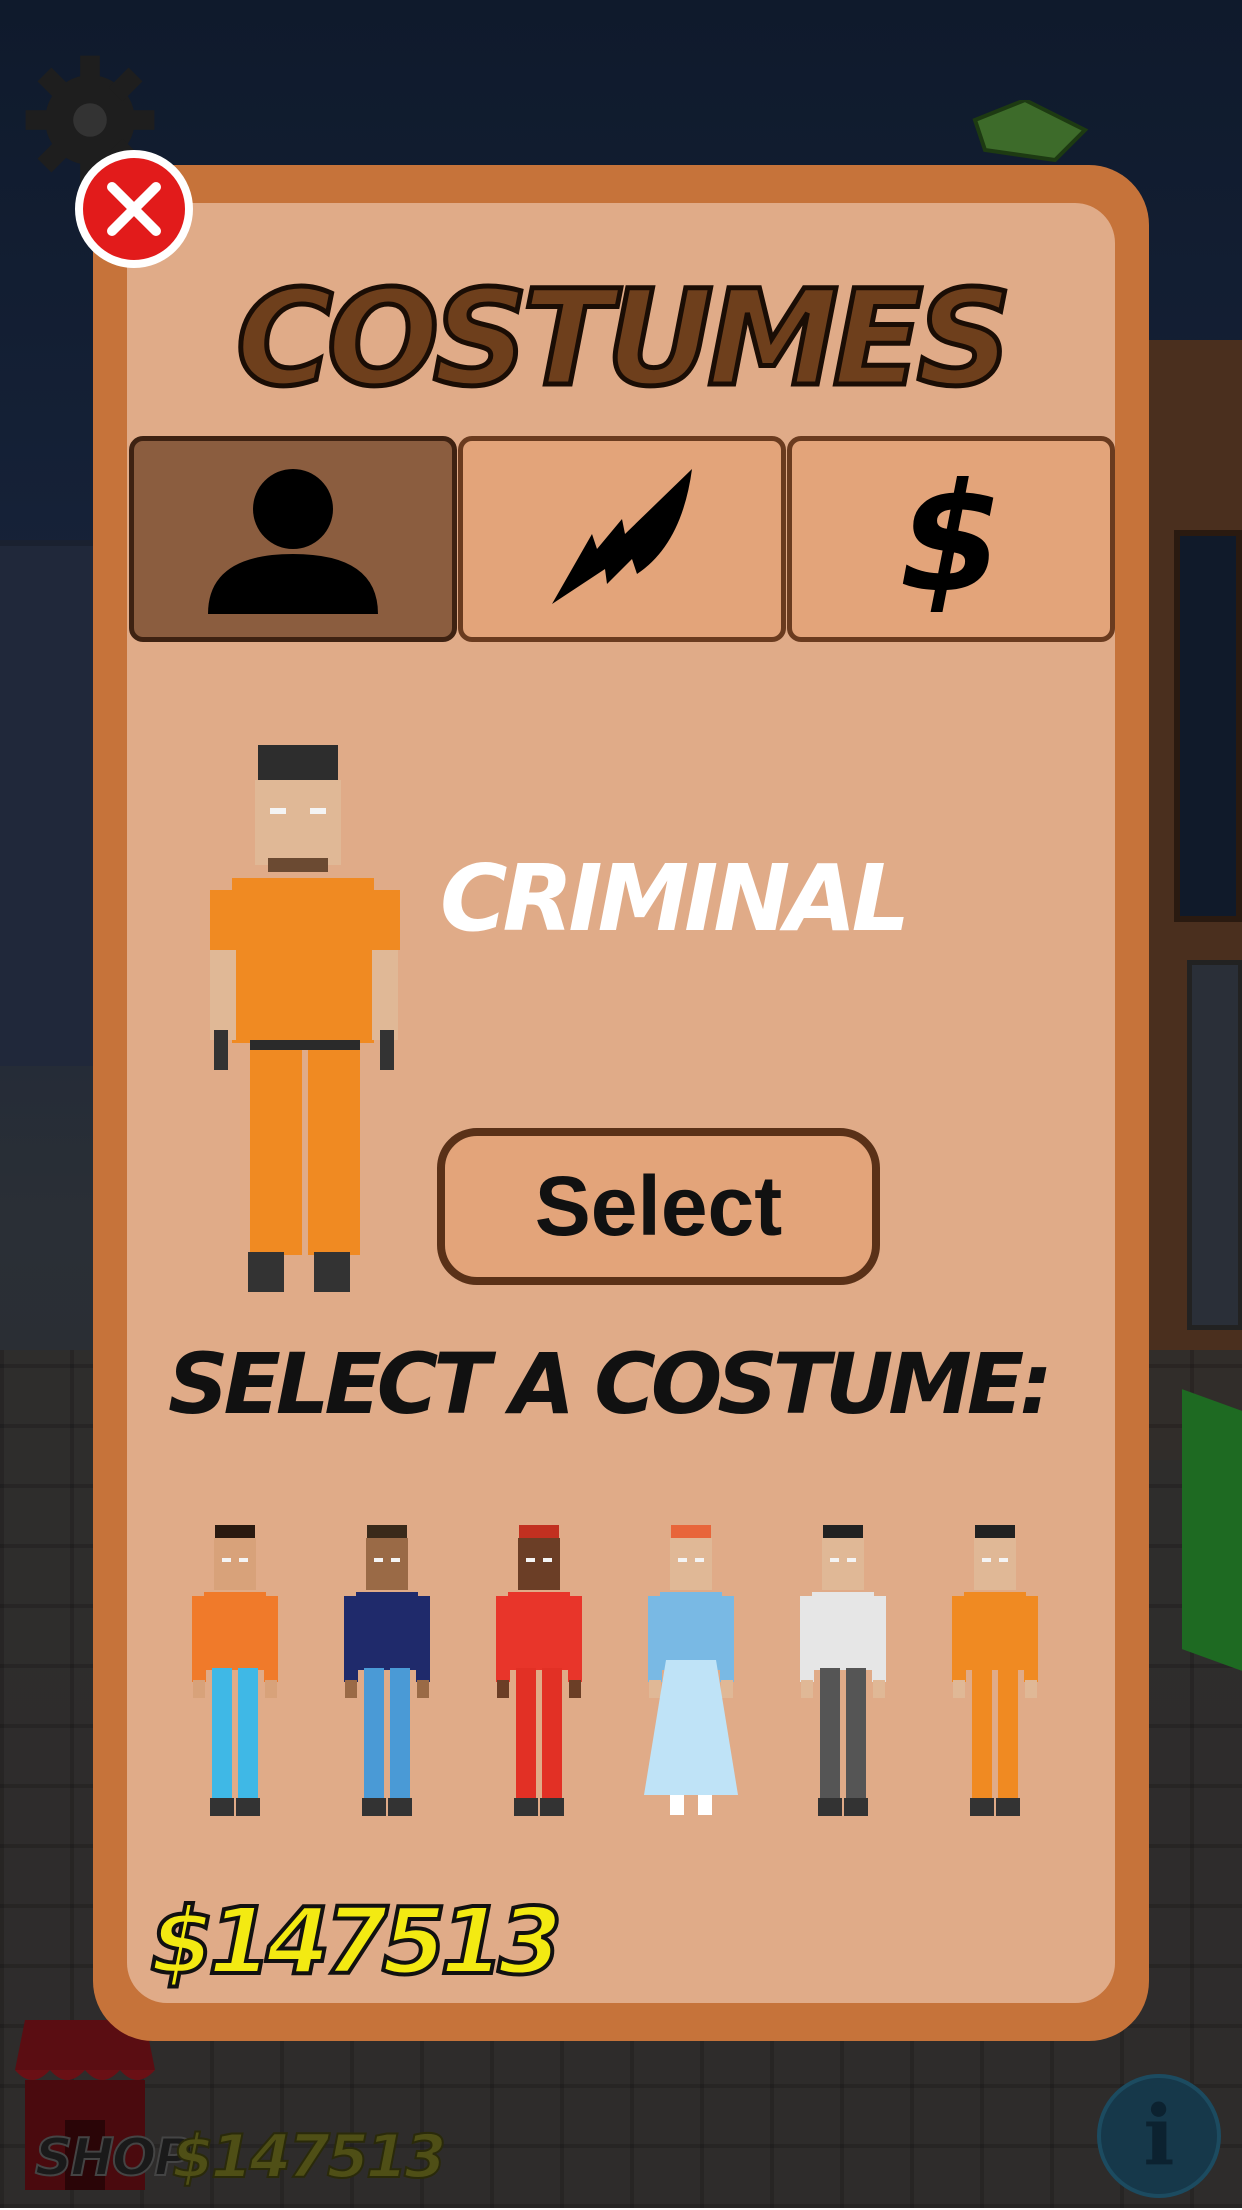 The height and width of the screenshot is (2210, 1242). What do you see at coordinates (995, 1670) in the screenshot?
I see `costume-criminal-icon` at bounding box center [995, 1670].